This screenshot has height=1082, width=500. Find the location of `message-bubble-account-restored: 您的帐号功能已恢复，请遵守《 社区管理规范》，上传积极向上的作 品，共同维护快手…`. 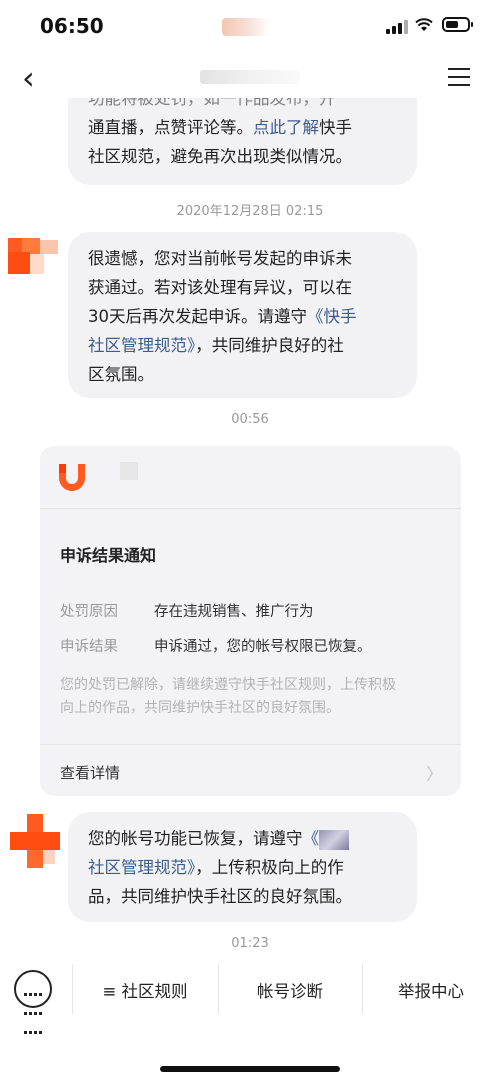

message-bubble-account-restored: 您的帐号功能已恢复，请遵守《 社区管理规范》，上传积极向上的作 品，共同维护快手… is located at coordinates (242, 867).